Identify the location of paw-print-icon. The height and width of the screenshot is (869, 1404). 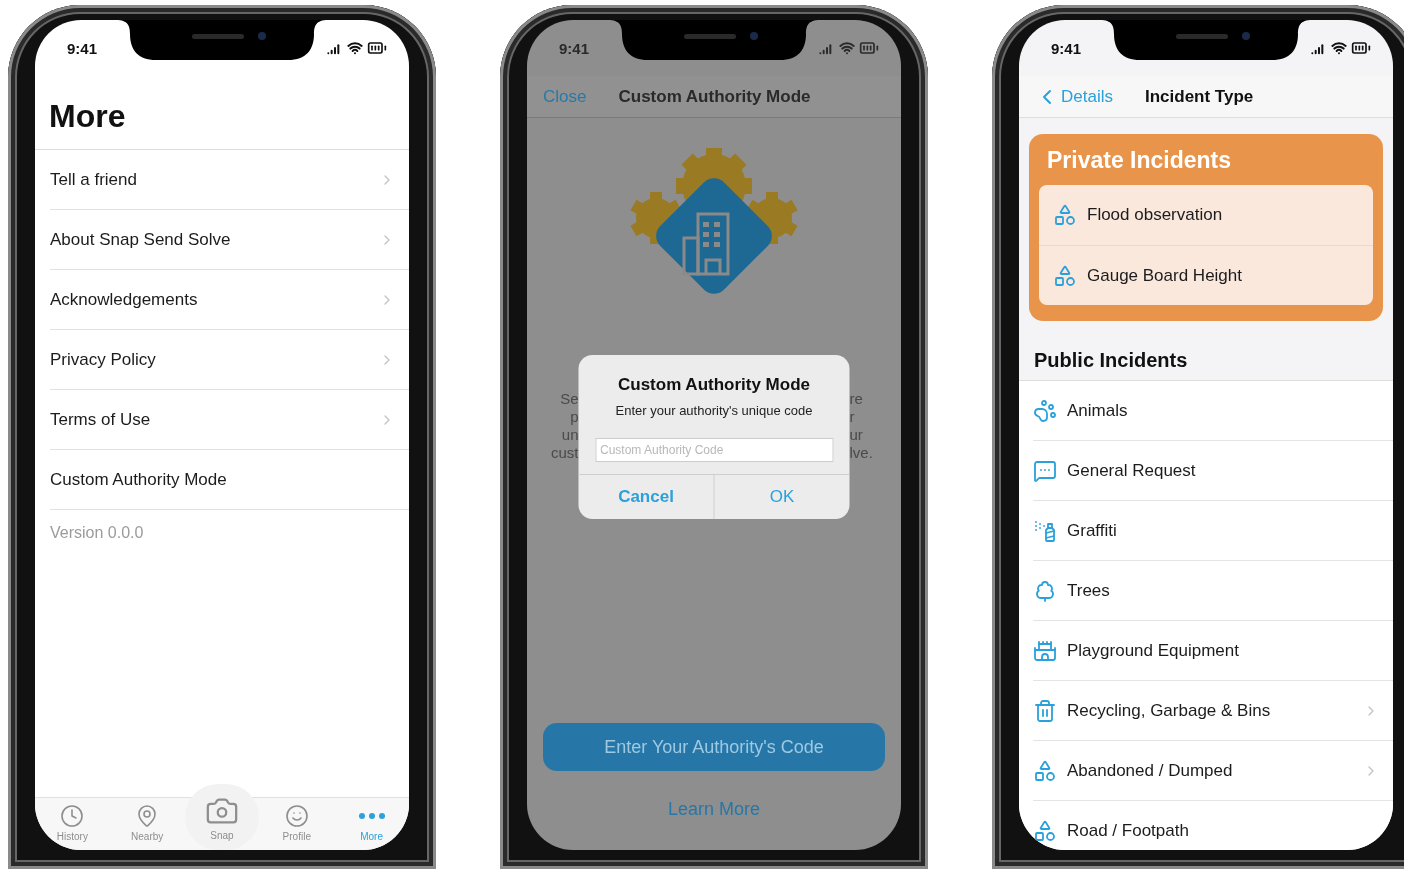
(1045, 410).